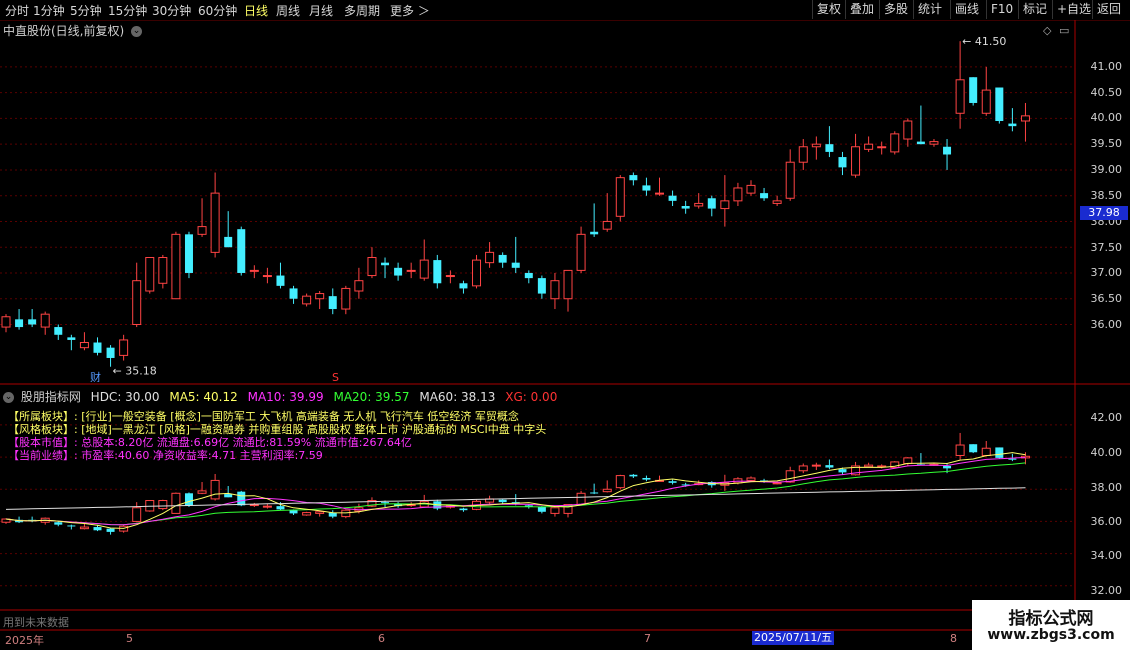 Image resolution: width=1130 pixels, height=650 pixels. What do you see at coordinates (17, 10) in the screenshot?
I see `period-intraday: 分时` at bounding box center [17, 10].